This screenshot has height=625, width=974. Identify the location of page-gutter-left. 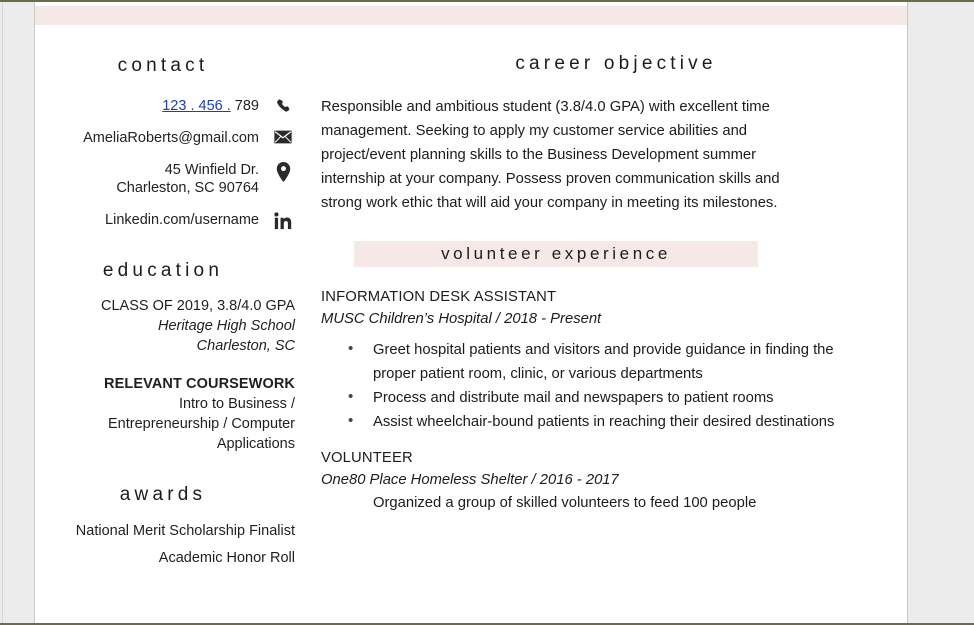
(17, 312).